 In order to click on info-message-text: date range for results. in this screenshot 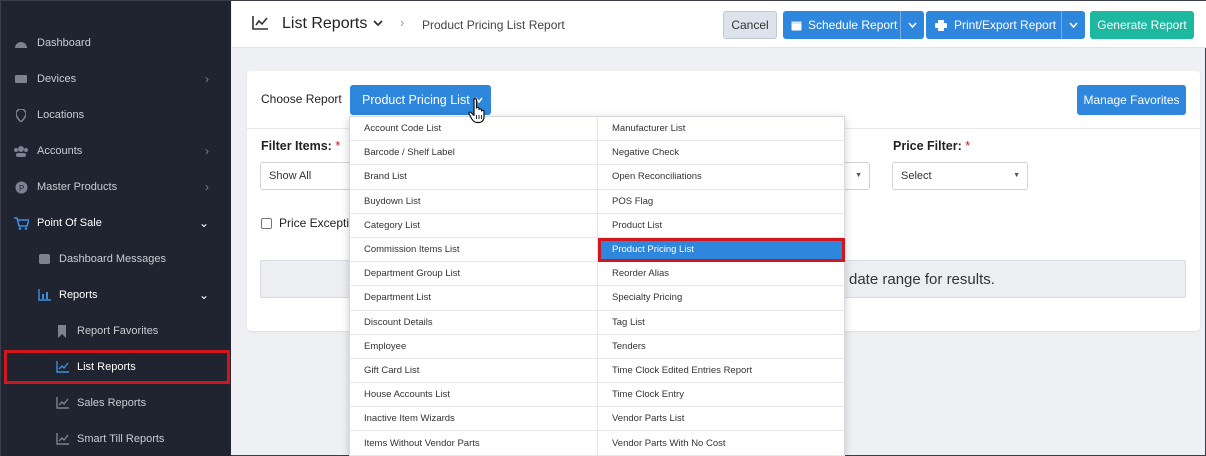, I will do `click(922, 279)`.